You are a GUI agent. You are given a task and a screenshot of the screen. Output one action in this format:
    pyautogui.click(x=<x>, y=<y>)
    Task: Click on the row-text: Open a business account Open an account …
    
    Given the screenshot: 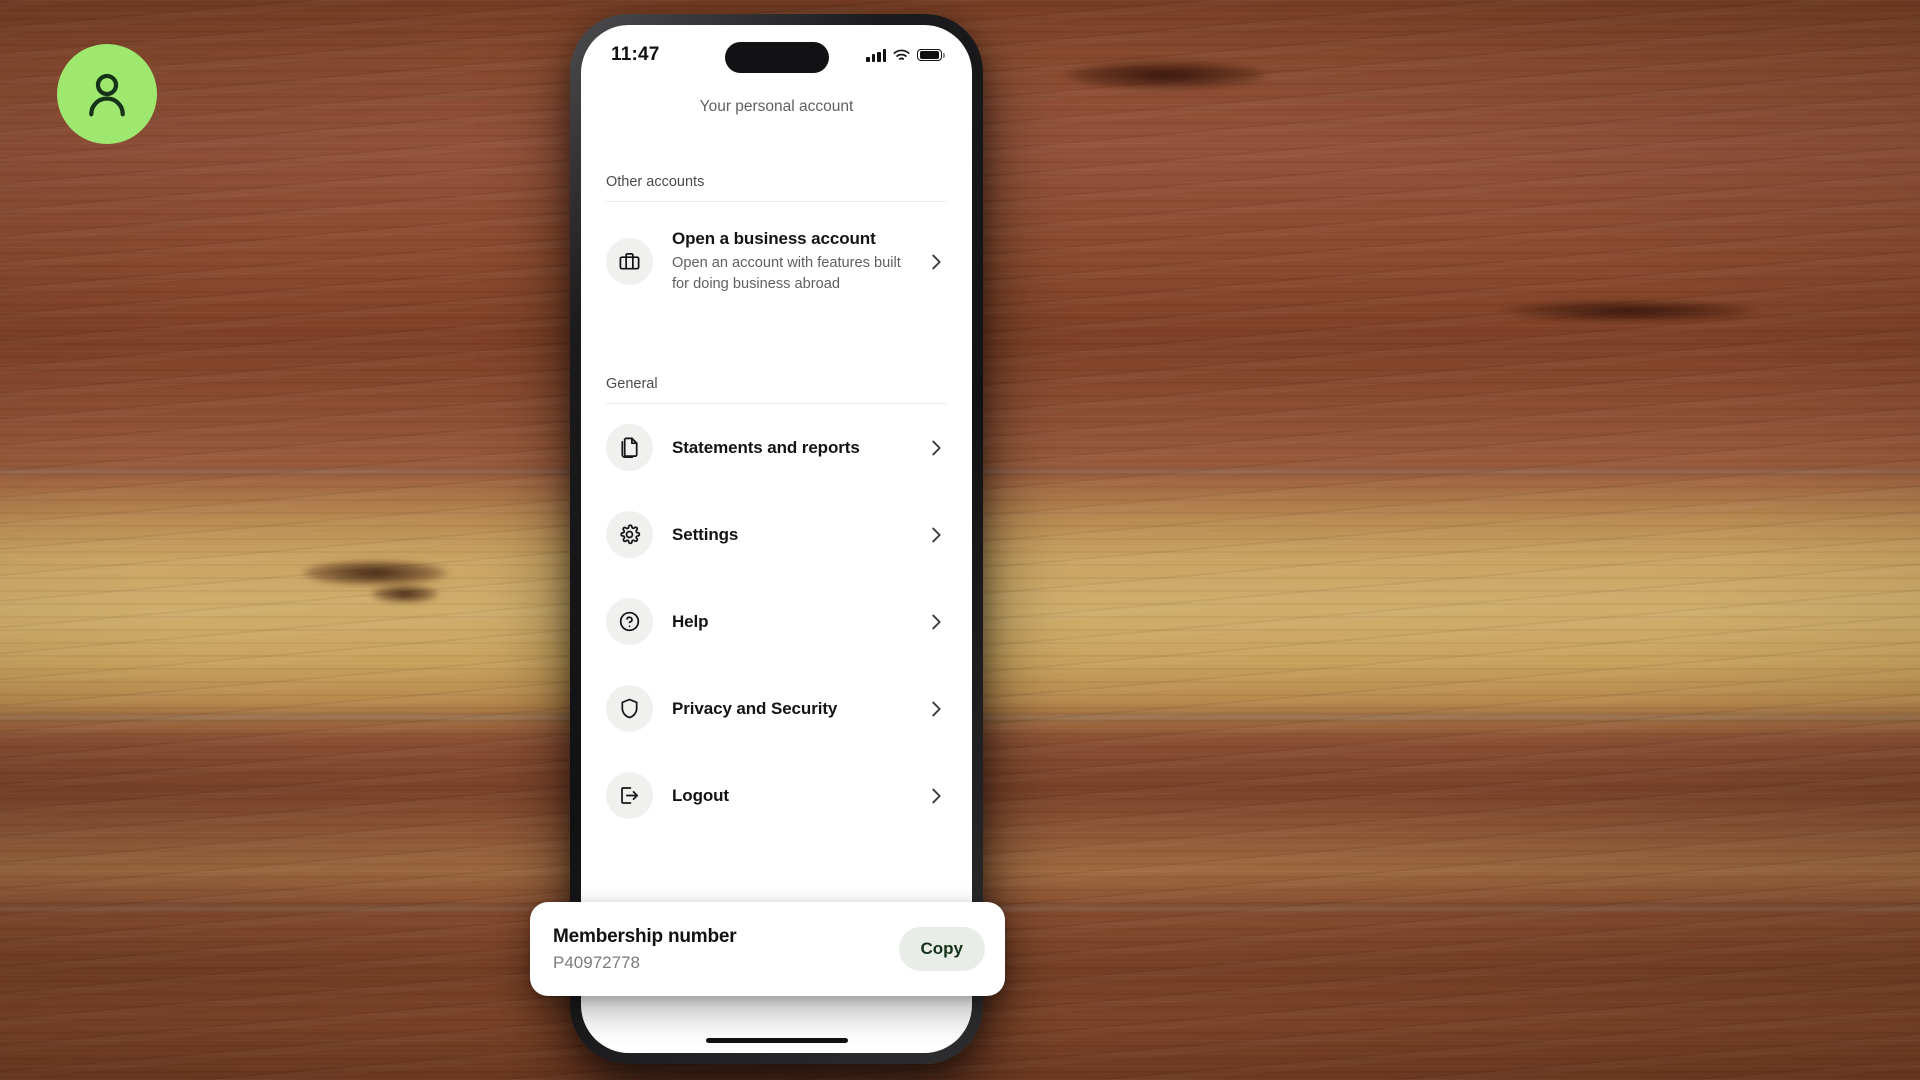 What is the action you would take?
    pyautogui.click(x=789, y=261)
    